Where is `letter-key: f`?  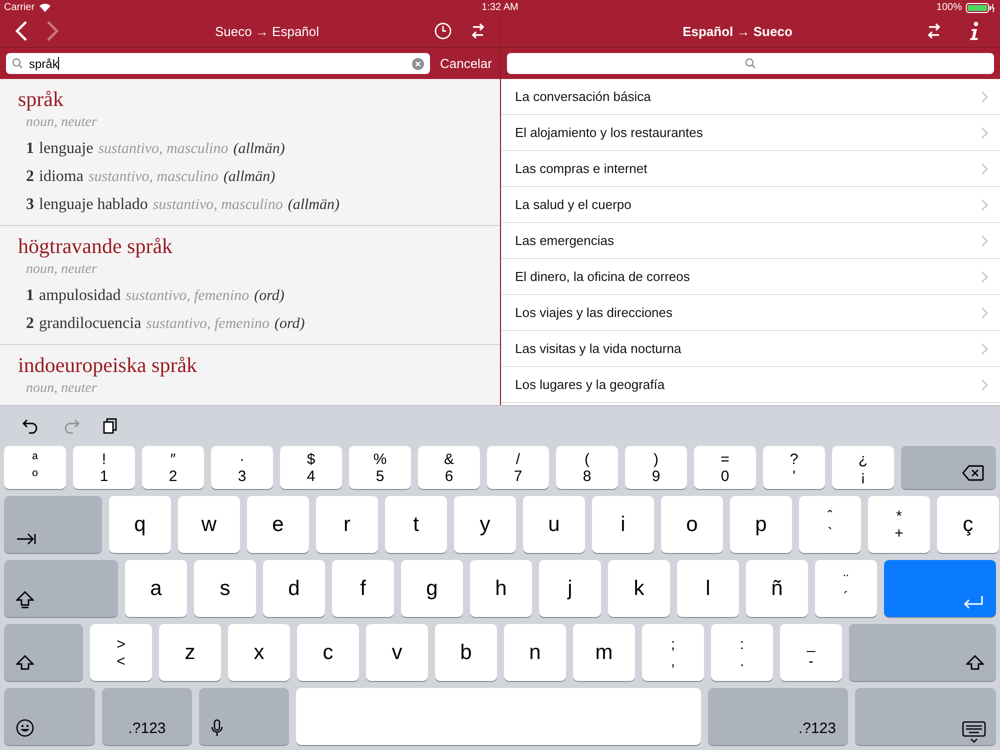 letter-key: f is located at coordinates (363, 588).